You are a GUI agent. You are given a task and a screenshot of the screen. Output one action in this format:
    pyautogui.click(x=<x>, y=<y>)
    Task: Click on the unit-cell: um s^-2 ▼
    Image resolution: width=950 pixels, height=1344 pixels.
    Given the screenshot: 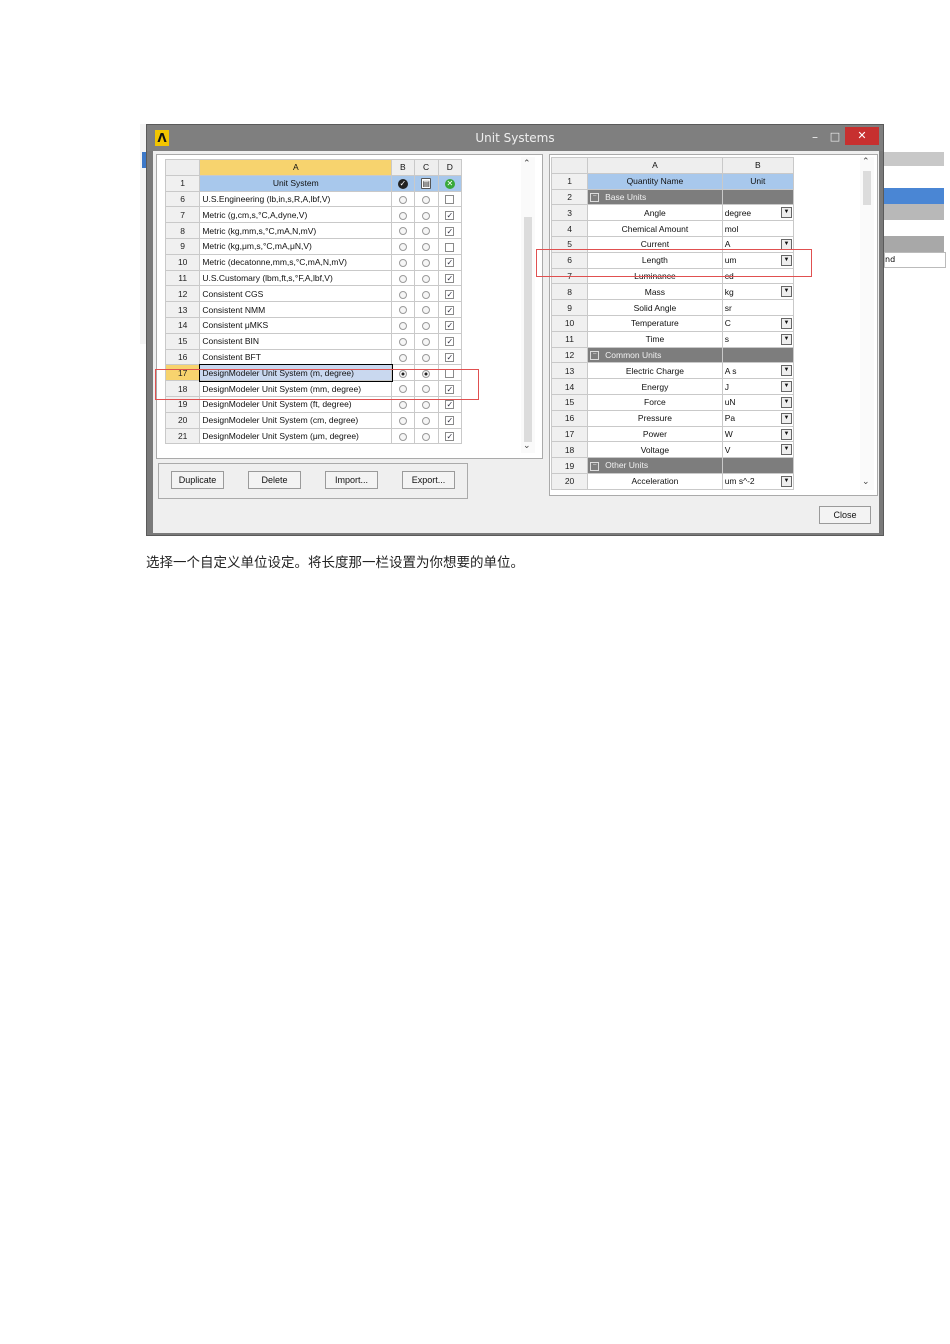 What is the action you would take?
    pyautogui.click(x=758, y=481)
    